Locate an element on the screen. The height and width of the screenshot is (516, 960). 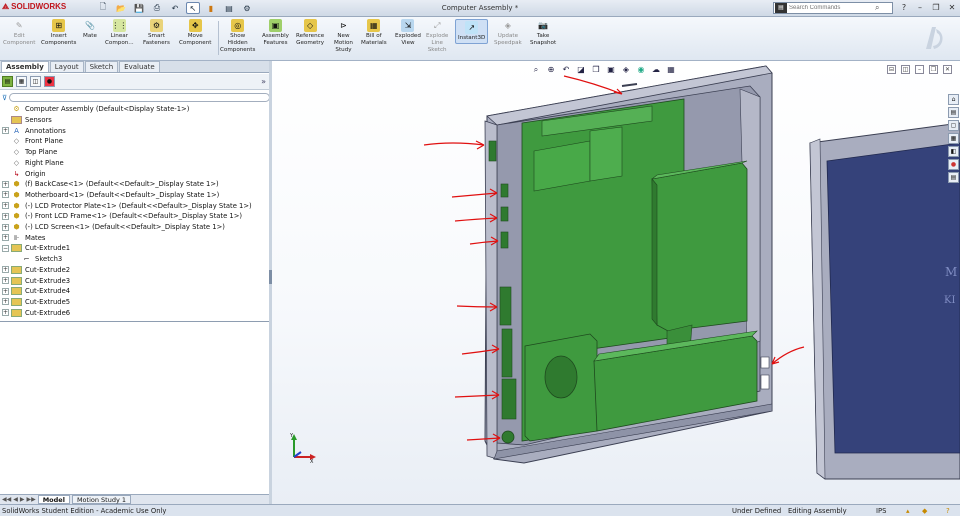
tree-item-top-plane: ◇ Top Plane is located at coordinates (29, 152).